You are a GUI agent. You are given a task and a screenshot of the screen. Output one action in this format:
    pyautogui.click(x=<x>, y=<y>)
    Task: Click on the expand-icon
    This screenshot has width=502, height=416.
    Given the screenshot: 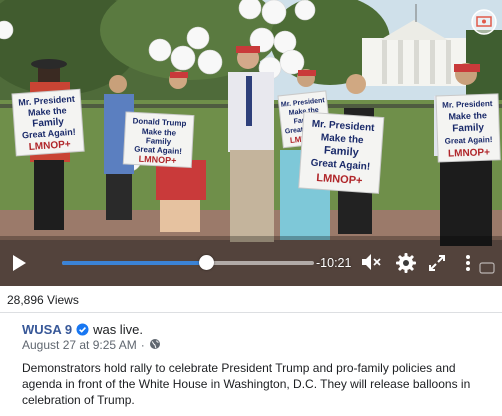 What is the action you would take?
    pyautogui.click(x=437, y=263)
    